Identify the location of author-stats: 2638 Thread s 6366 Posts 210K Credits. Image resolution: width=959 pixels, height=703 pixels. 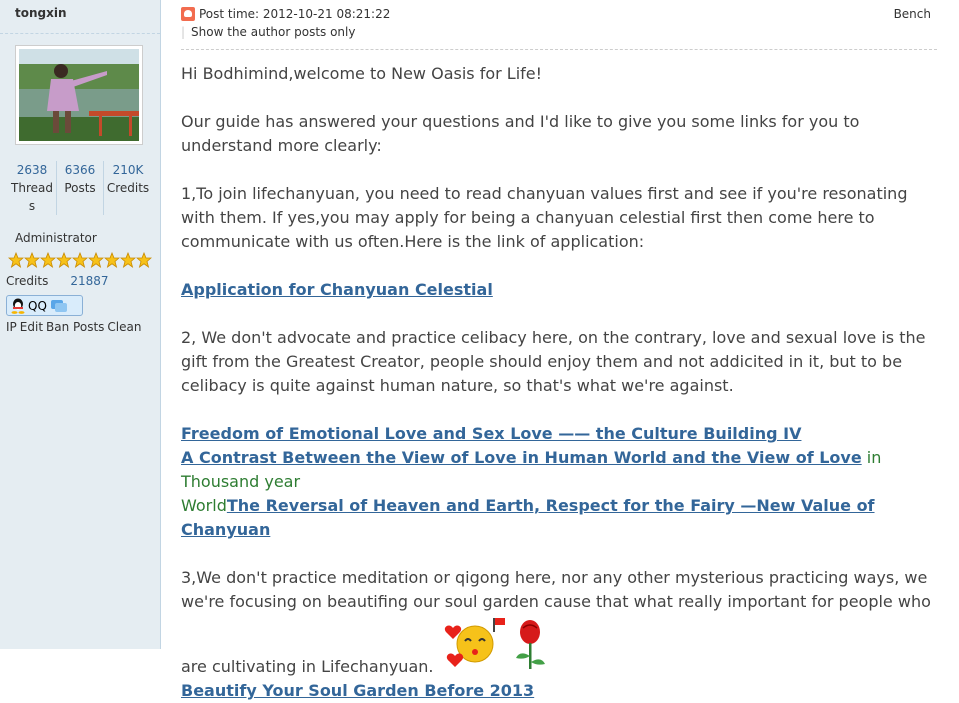
(80, 188).